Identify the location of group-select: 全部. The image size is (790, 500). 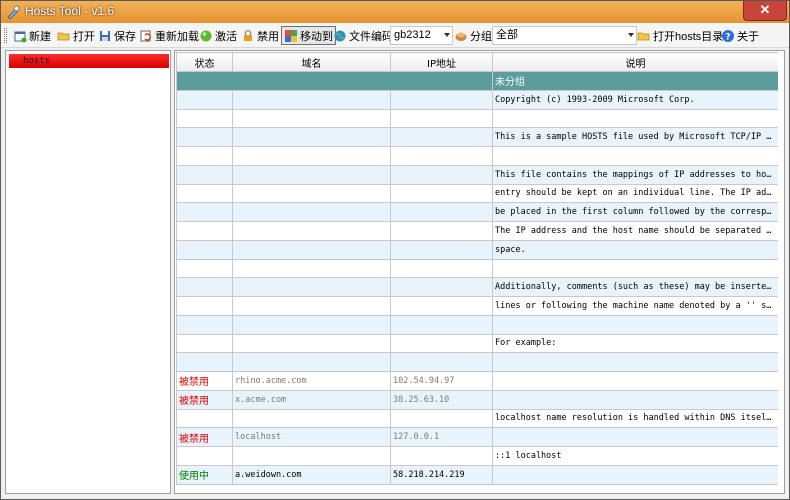
(564, 35).